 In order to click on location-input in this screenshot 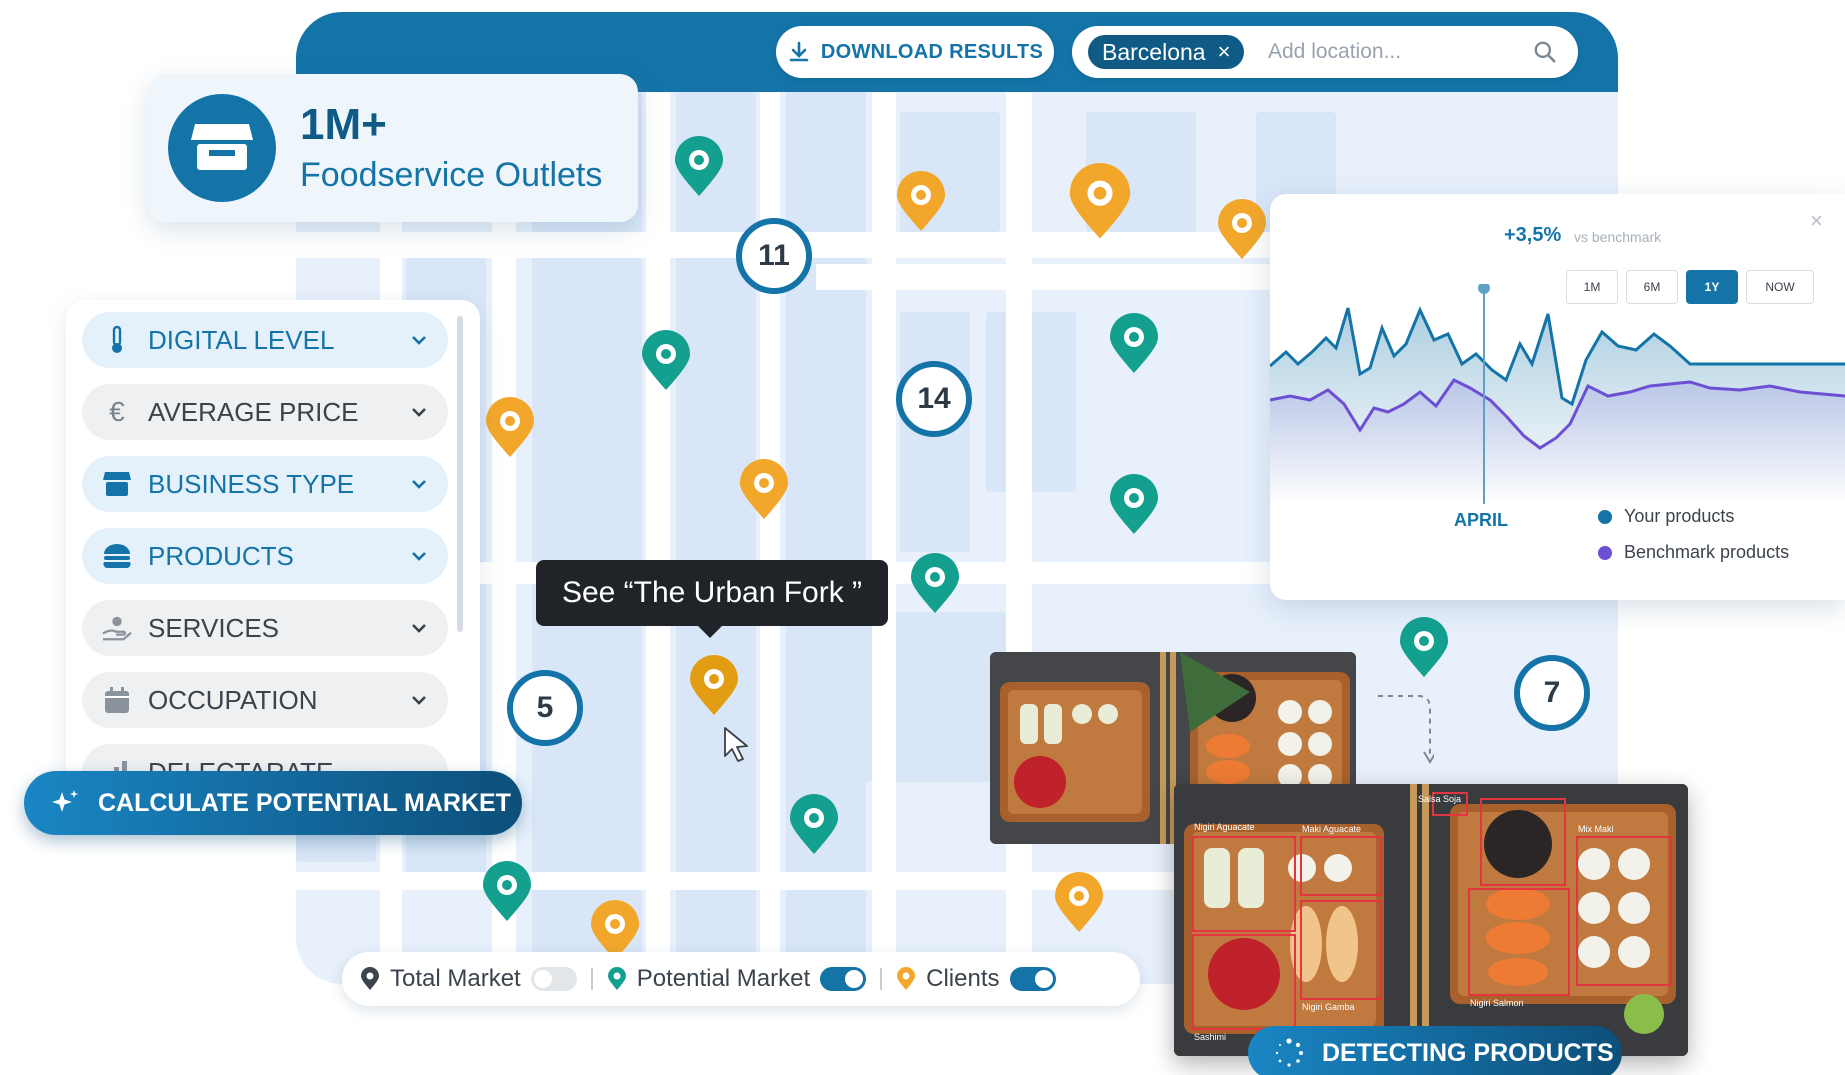, I will do `click(1393, 52)`.